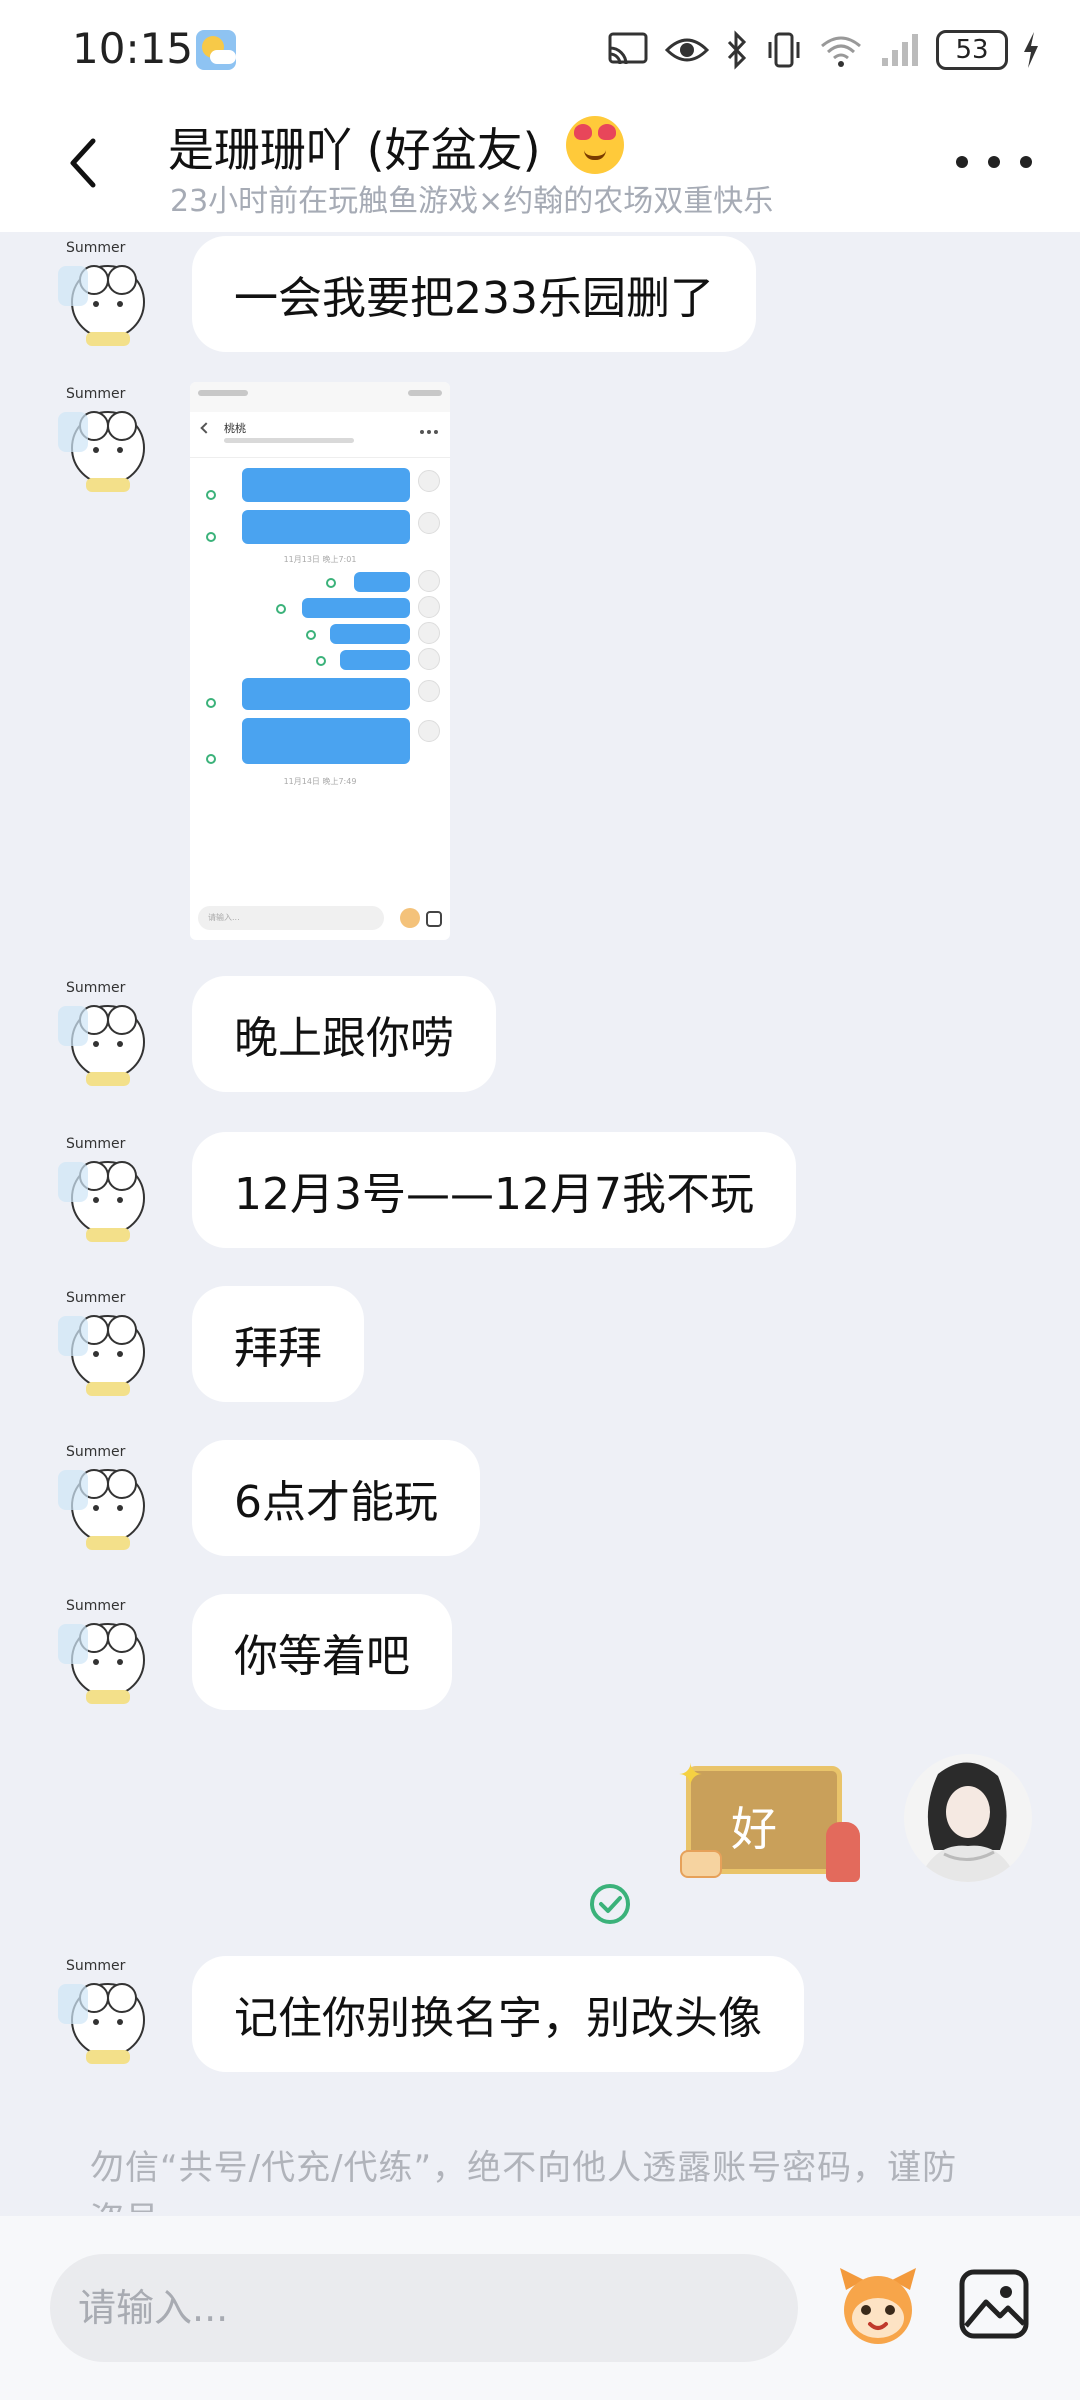 The height and width of the screenshot is (2400, 1080). What do you see at coordinates (344, 1034) in the screenshot?
I see `message-bubble: 晚上跟你唠` at bounding box center [344, 1034].